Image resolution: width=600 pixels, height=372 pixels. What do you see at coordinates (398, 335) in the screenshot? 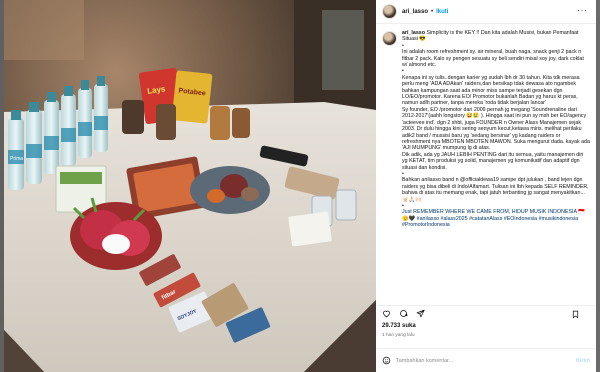
I see `post-time: 1 hari yang lalu` at bounding box center [398, 335].